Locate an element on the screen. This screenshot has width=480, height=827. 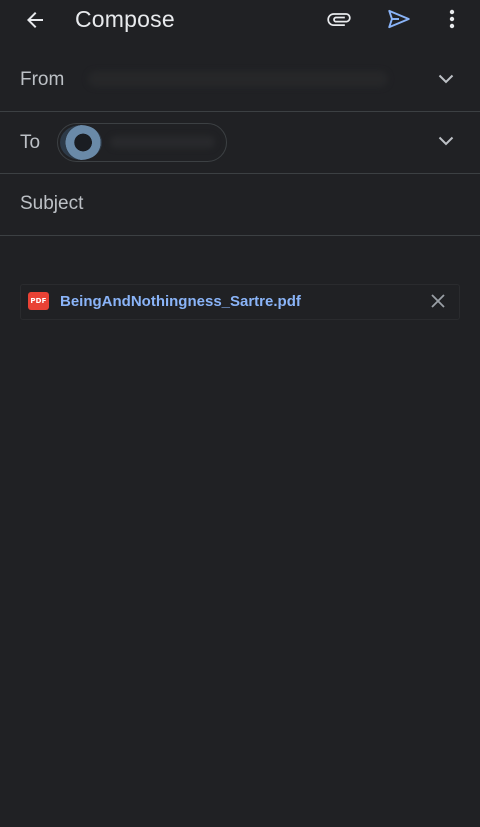
more-options-button is located at coordinates (452, 19).